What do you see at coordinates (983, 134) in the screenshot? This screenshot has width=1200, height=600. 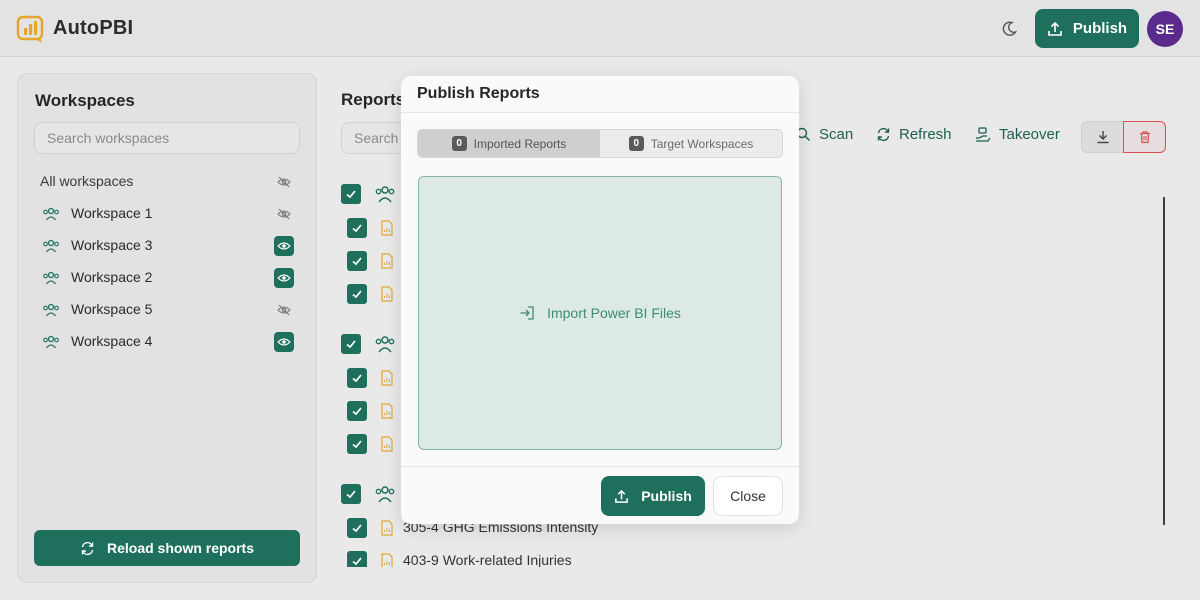 I see `takeover-icon` at bounding box center [983, 134].